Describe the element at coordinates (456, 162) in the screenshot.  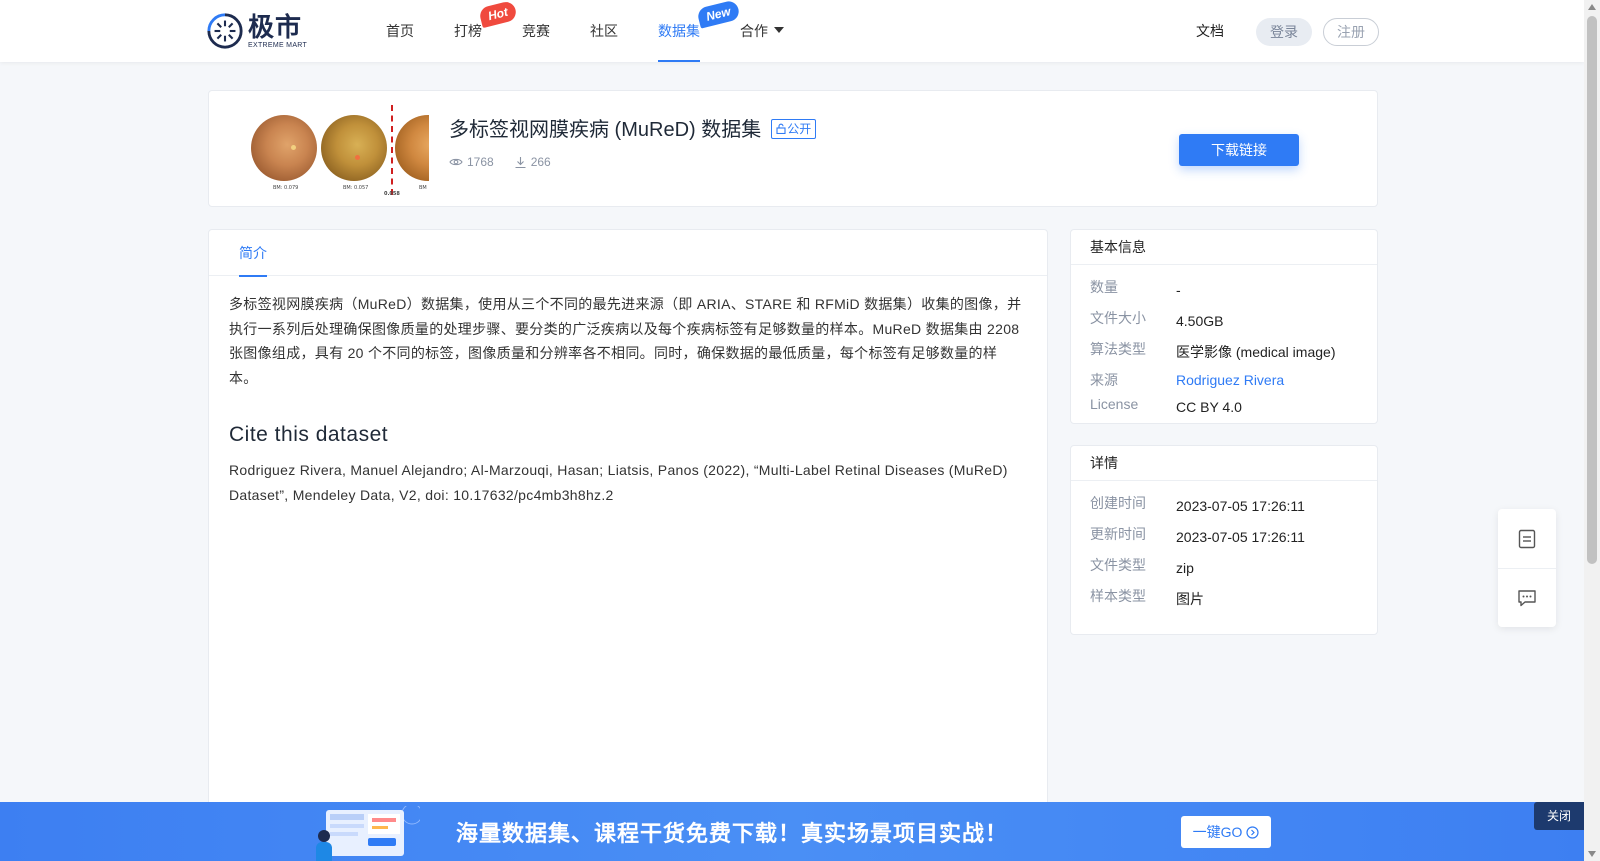
I see `eye-icon` at that location.